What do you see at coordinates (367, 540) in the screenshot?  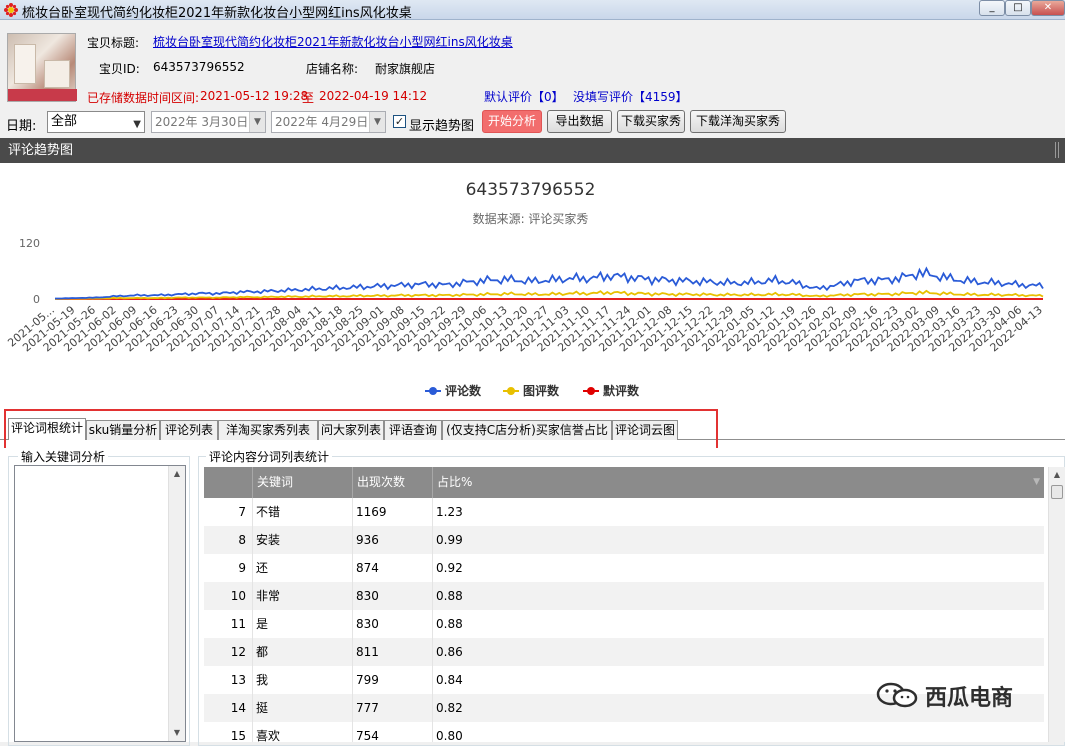 I see `cell-count: 936` at bounding box center [367, 540].